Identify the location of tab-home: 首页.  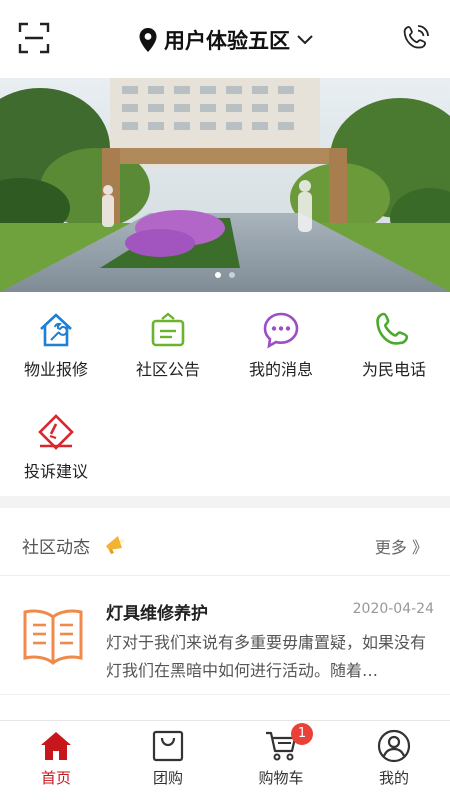
(56, 760).